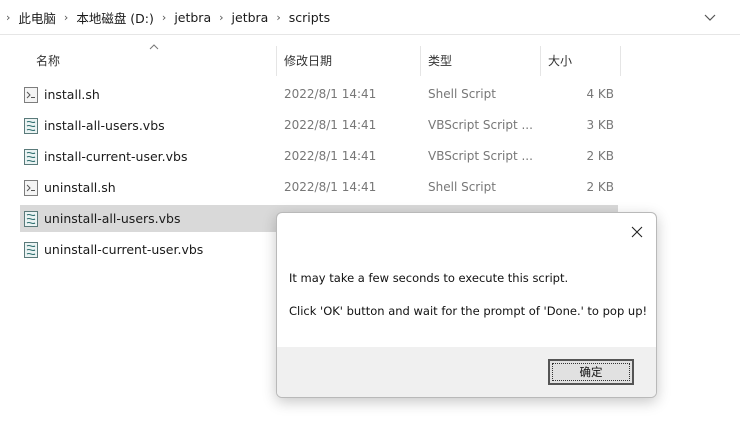 The image size is (740, 427). Describe the element at coordinates (72, 94) in the screenshot. I see `file-name: install.sh` at that location.